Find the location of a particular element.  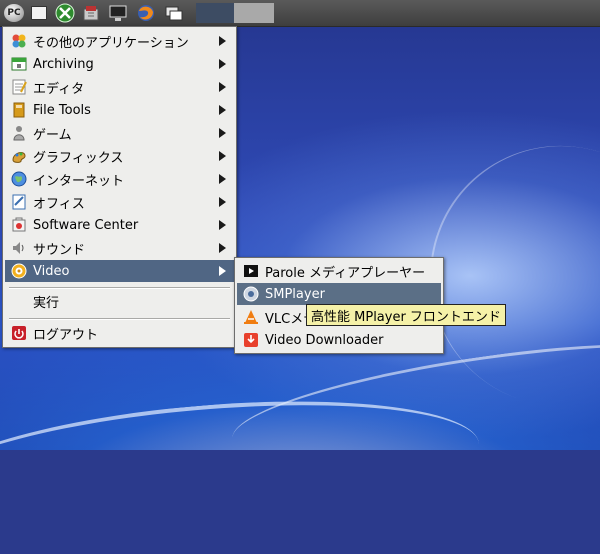

file-manager-icon is located at coordinates (91, 13).